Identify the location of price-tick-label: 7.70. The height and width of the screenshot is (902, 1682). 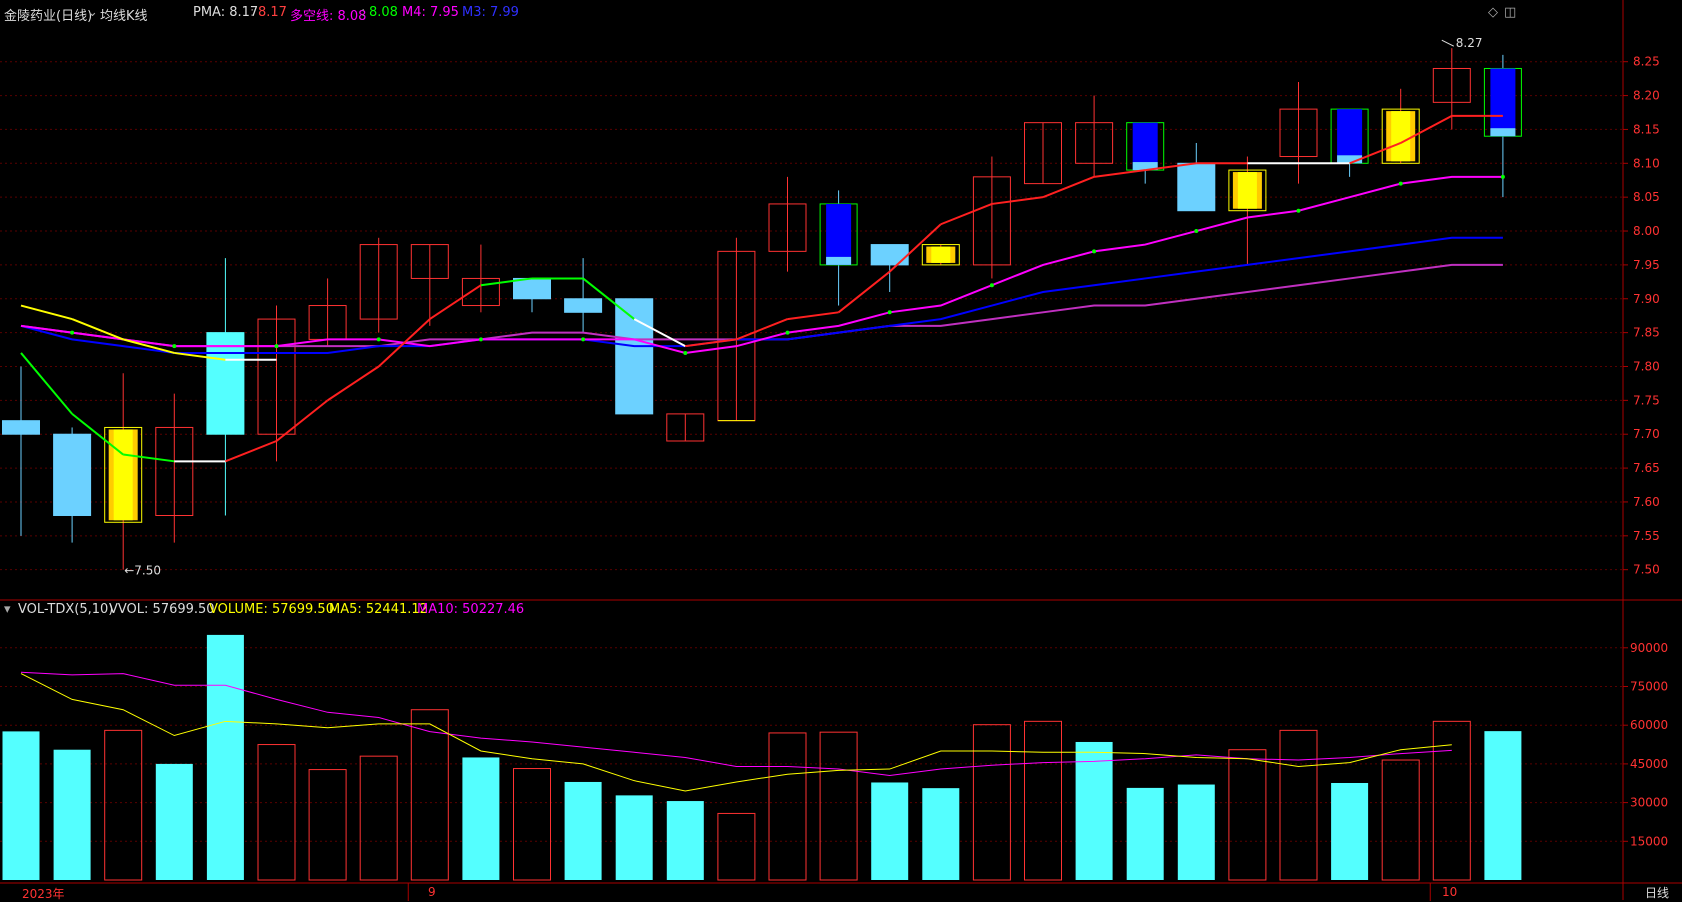
(1646, 434).